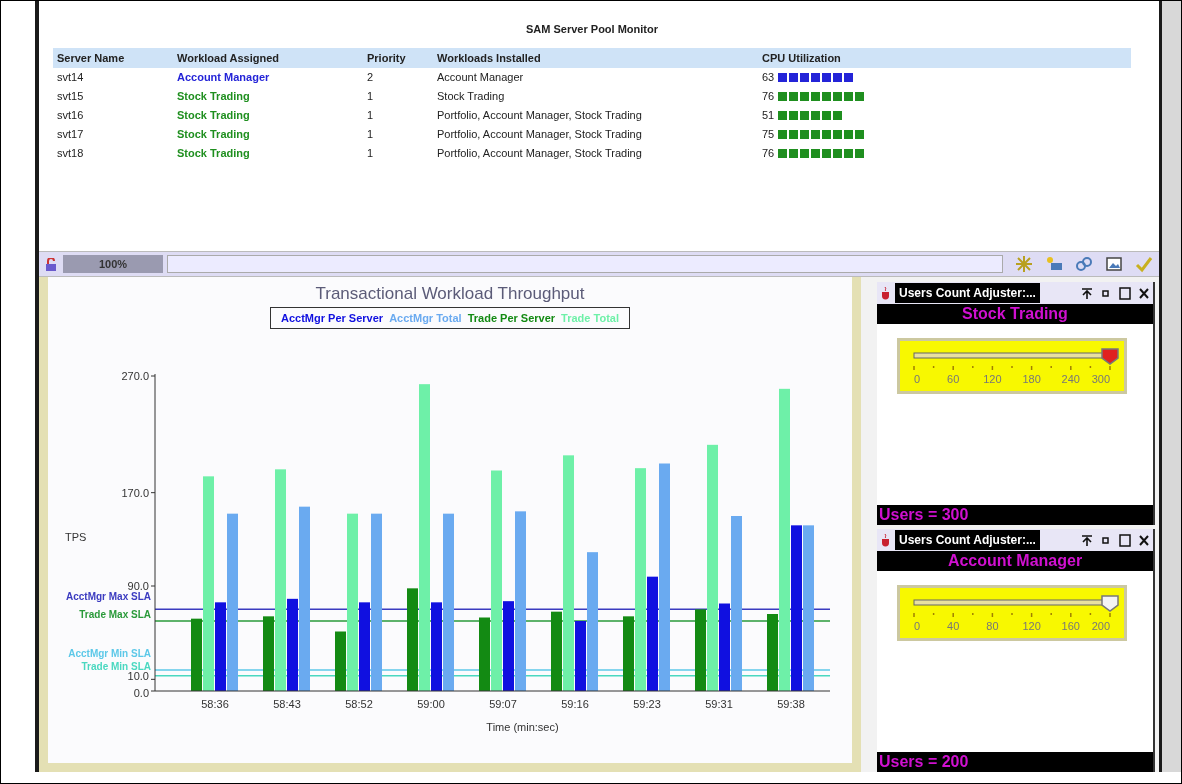  I want to click on table-cell: svt14, so click(113, 77).